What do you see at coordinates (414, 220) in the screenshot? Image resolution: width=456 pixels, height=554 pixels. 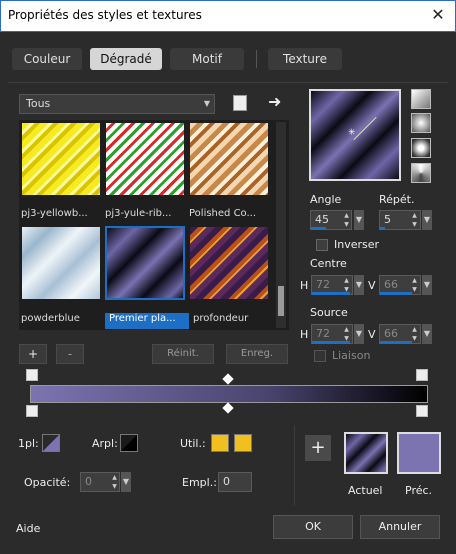 I see `repeat-stepper: ▲ ▼` at bounding box center [414, 220].